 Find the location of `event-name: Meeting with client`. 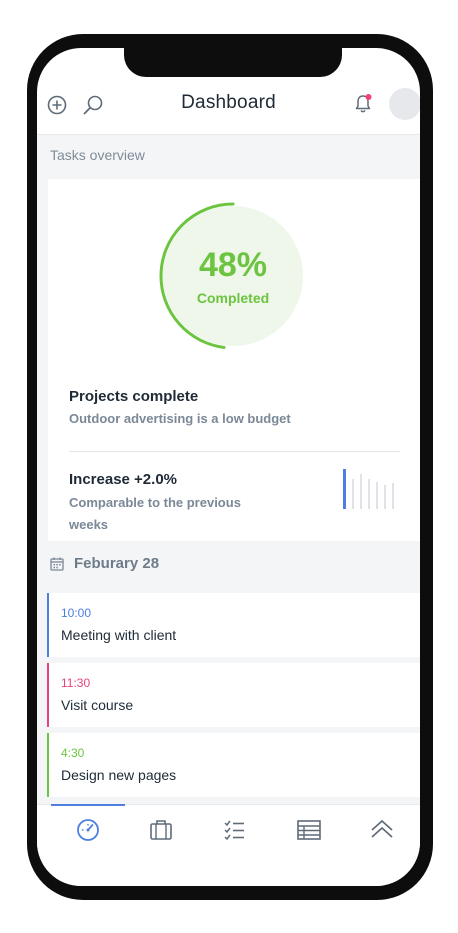

event-name: Meeting with client is located at coordinates (119, 635).